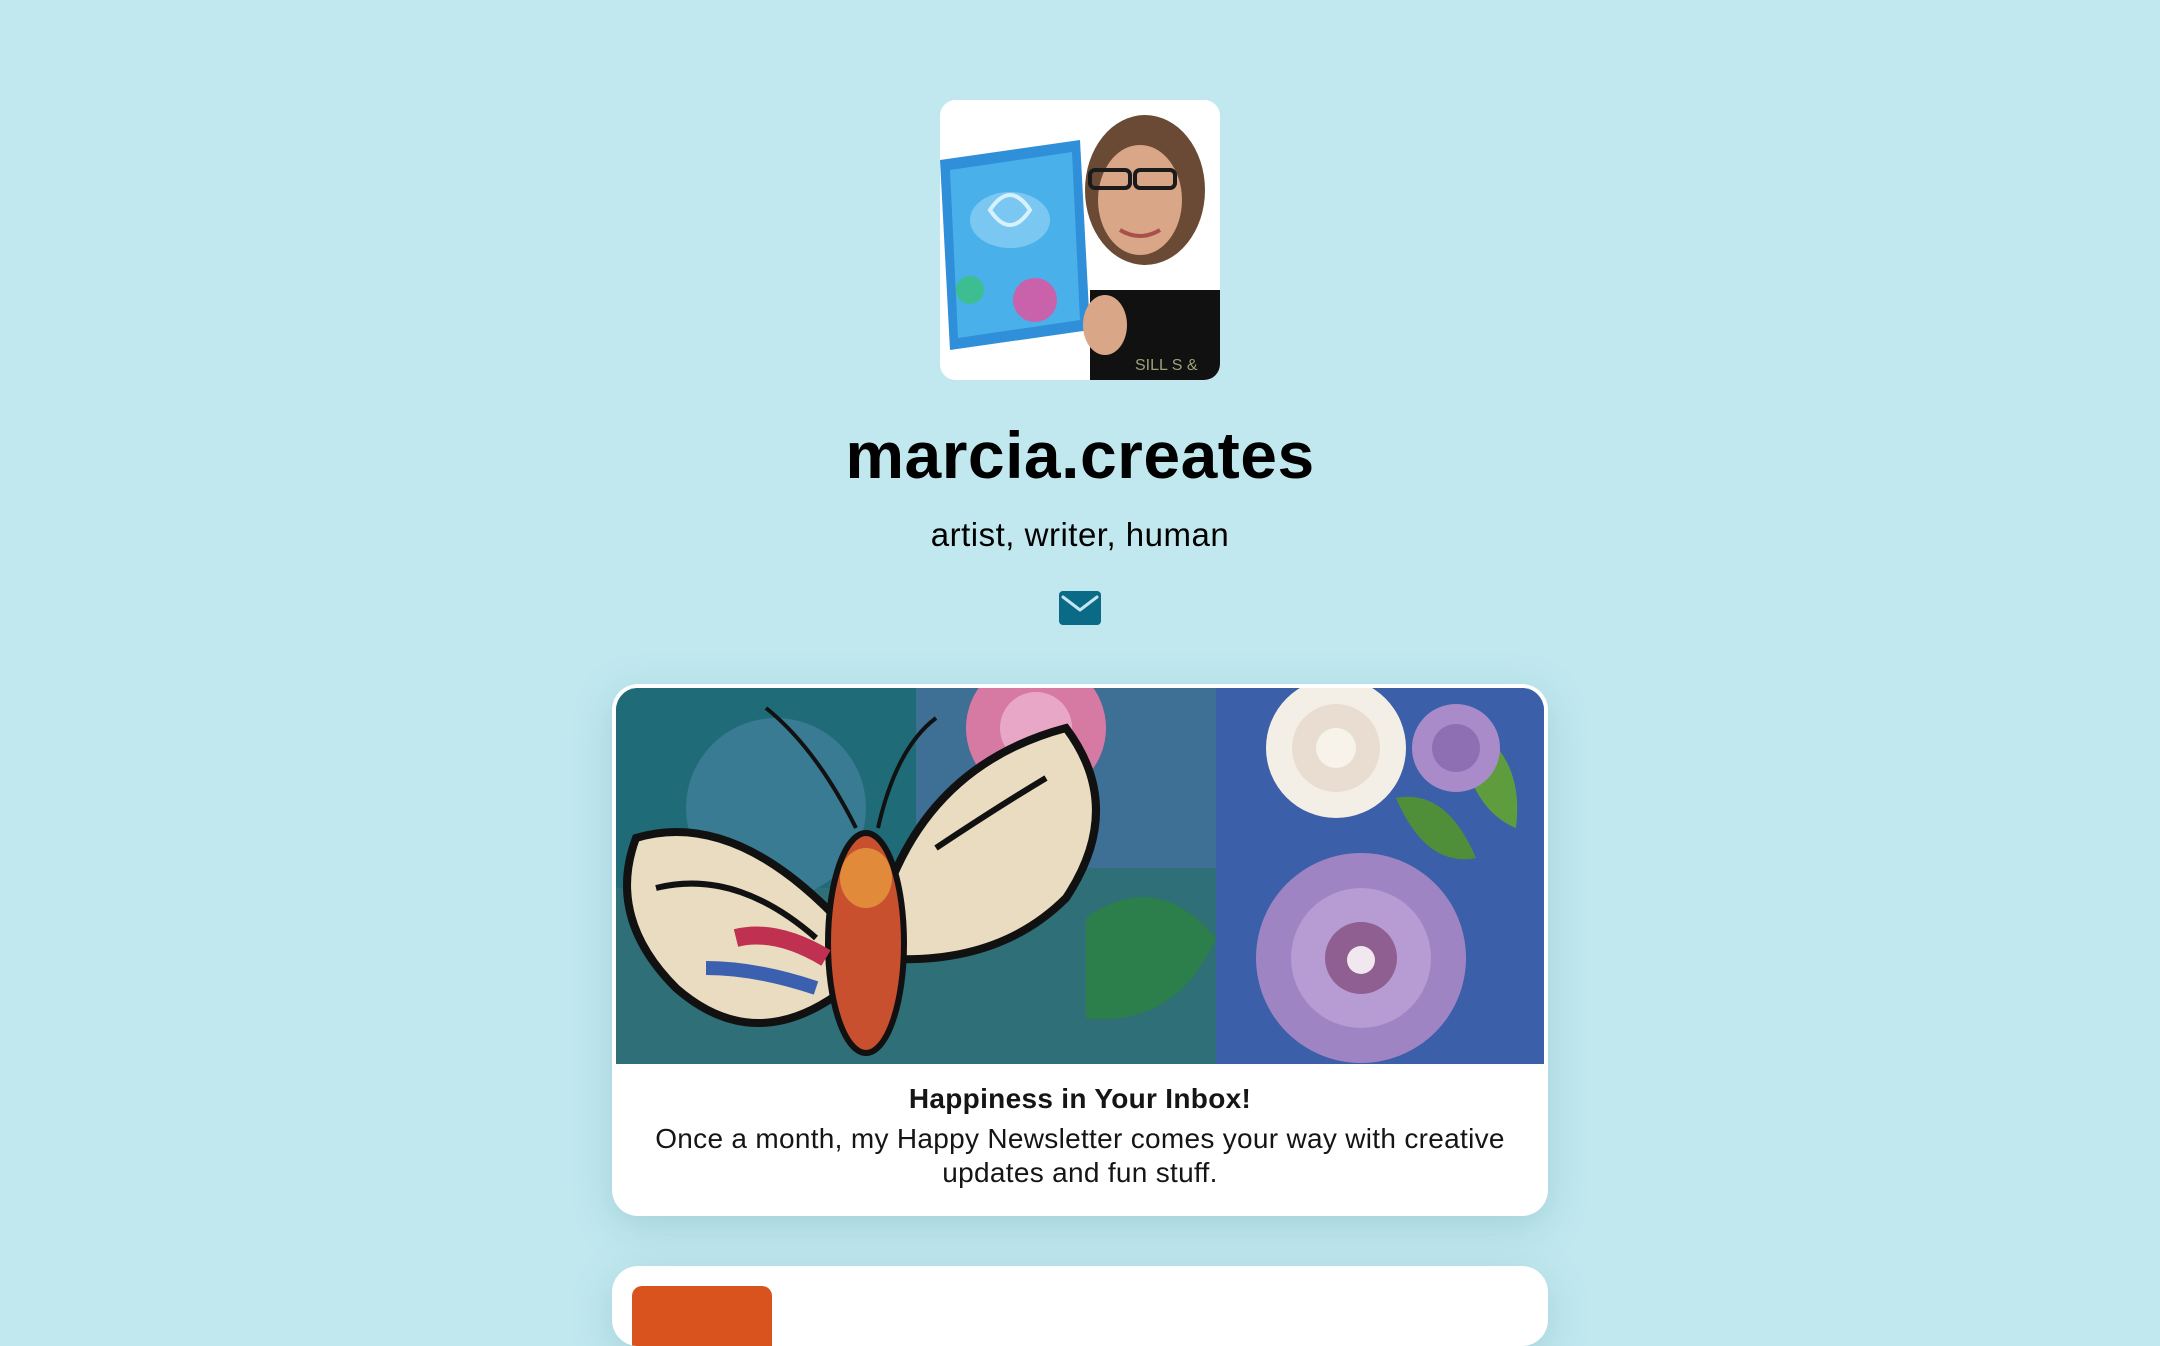  Describe the element at coordinates (1080, 876) in the screenshot. I see `link-card-image` at that location.